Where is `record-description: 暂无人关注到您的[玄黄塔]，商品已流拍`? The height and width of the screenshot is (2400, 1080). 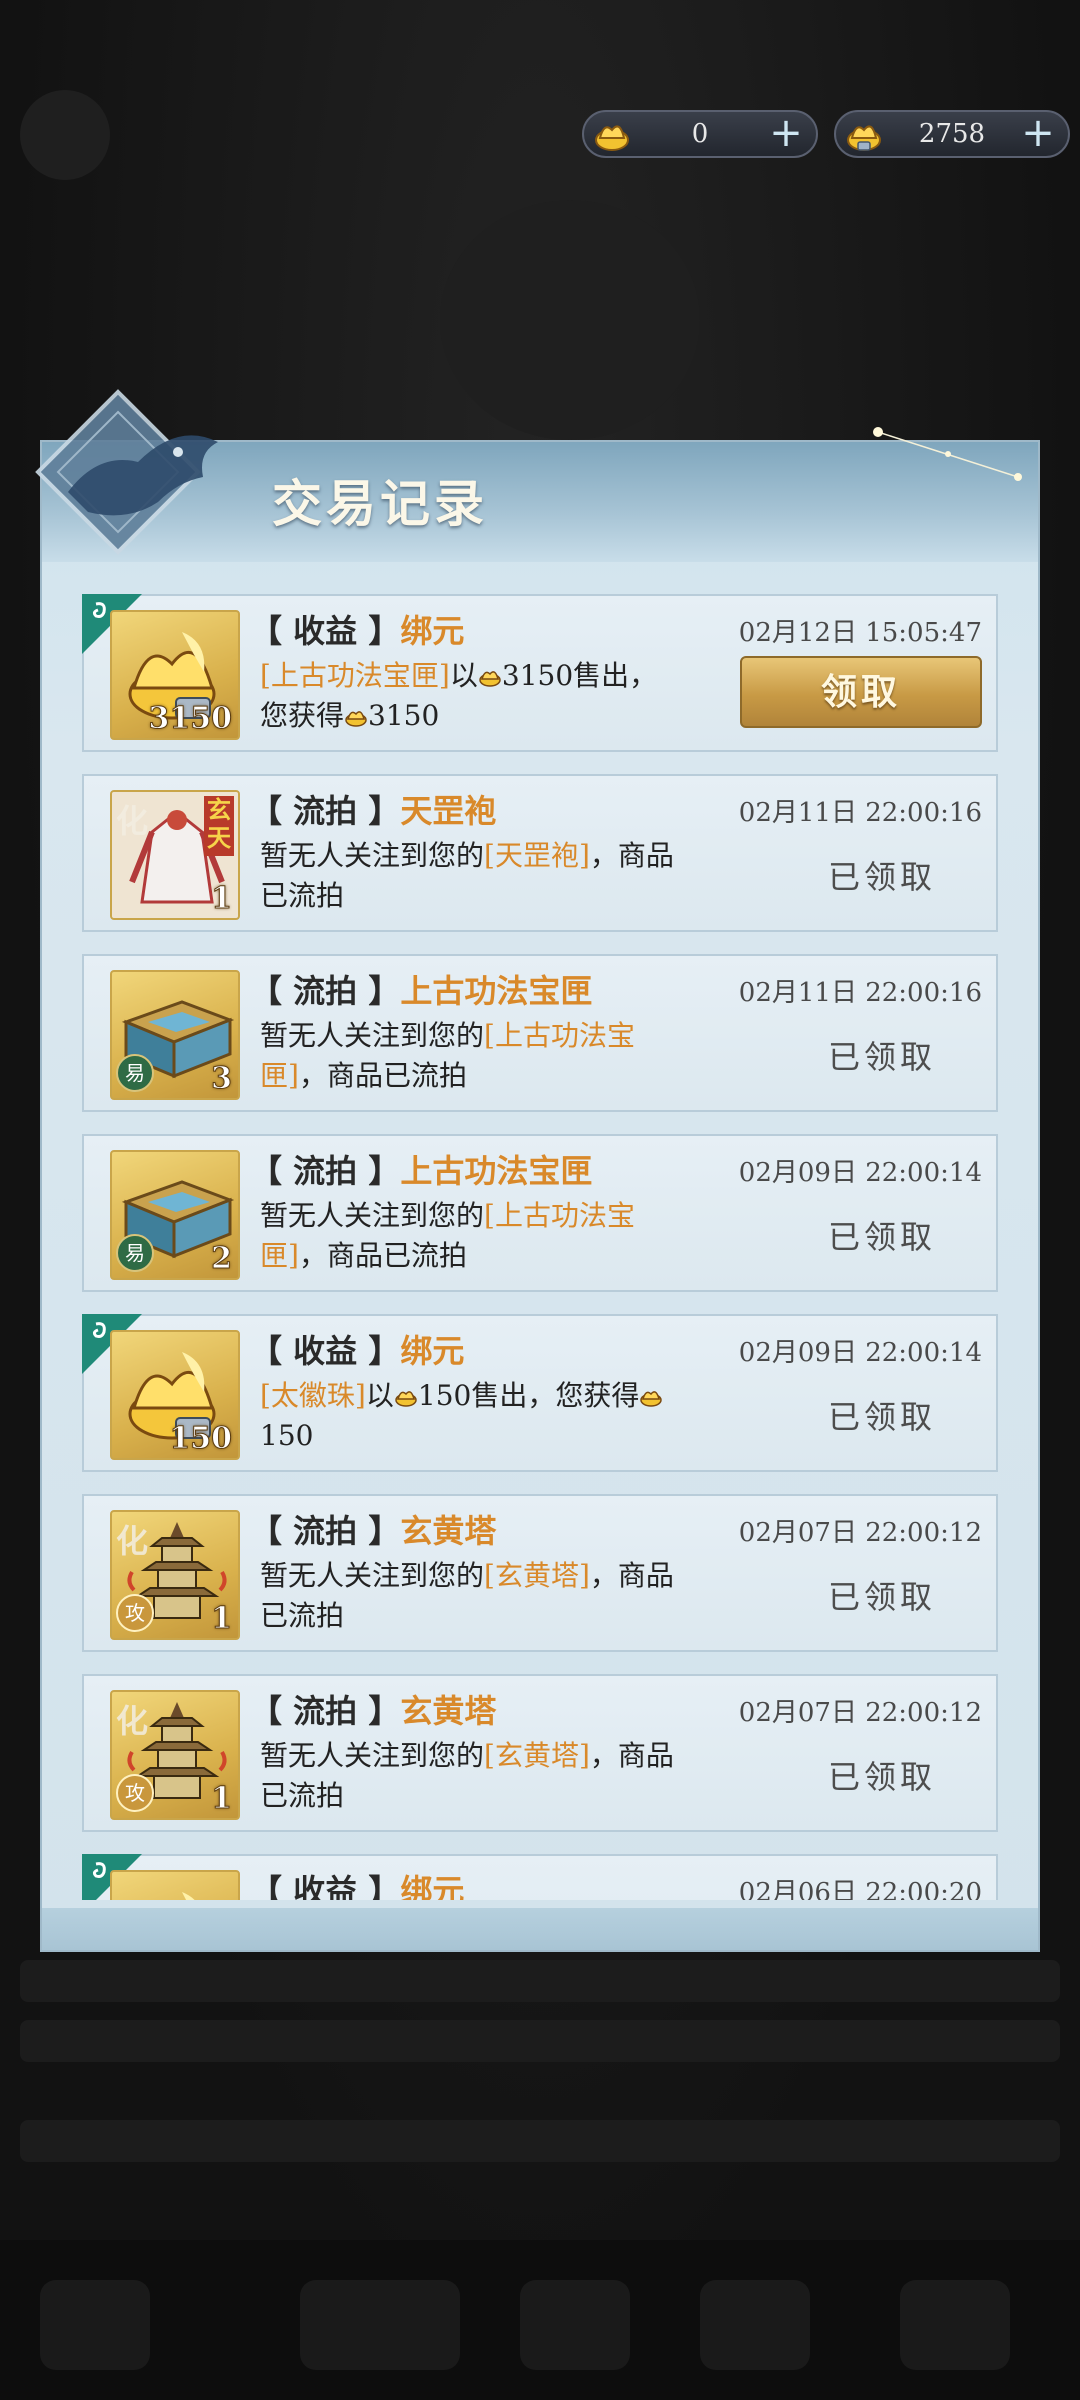 record-description: 暂无人关注到您的[玄黄塔]，商品已流拍 is located at coordinates (470, 1596).